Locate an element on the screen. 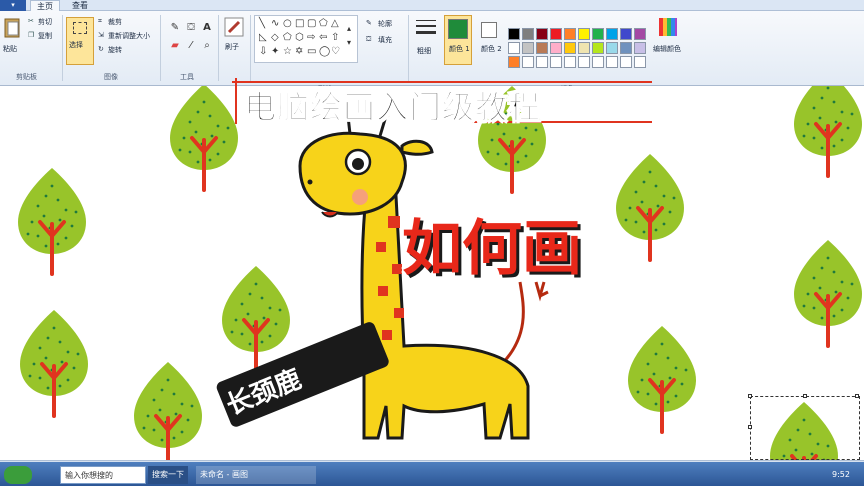  arrow-right-shape-icon: ⇨ is located at coordinates (311, 38).